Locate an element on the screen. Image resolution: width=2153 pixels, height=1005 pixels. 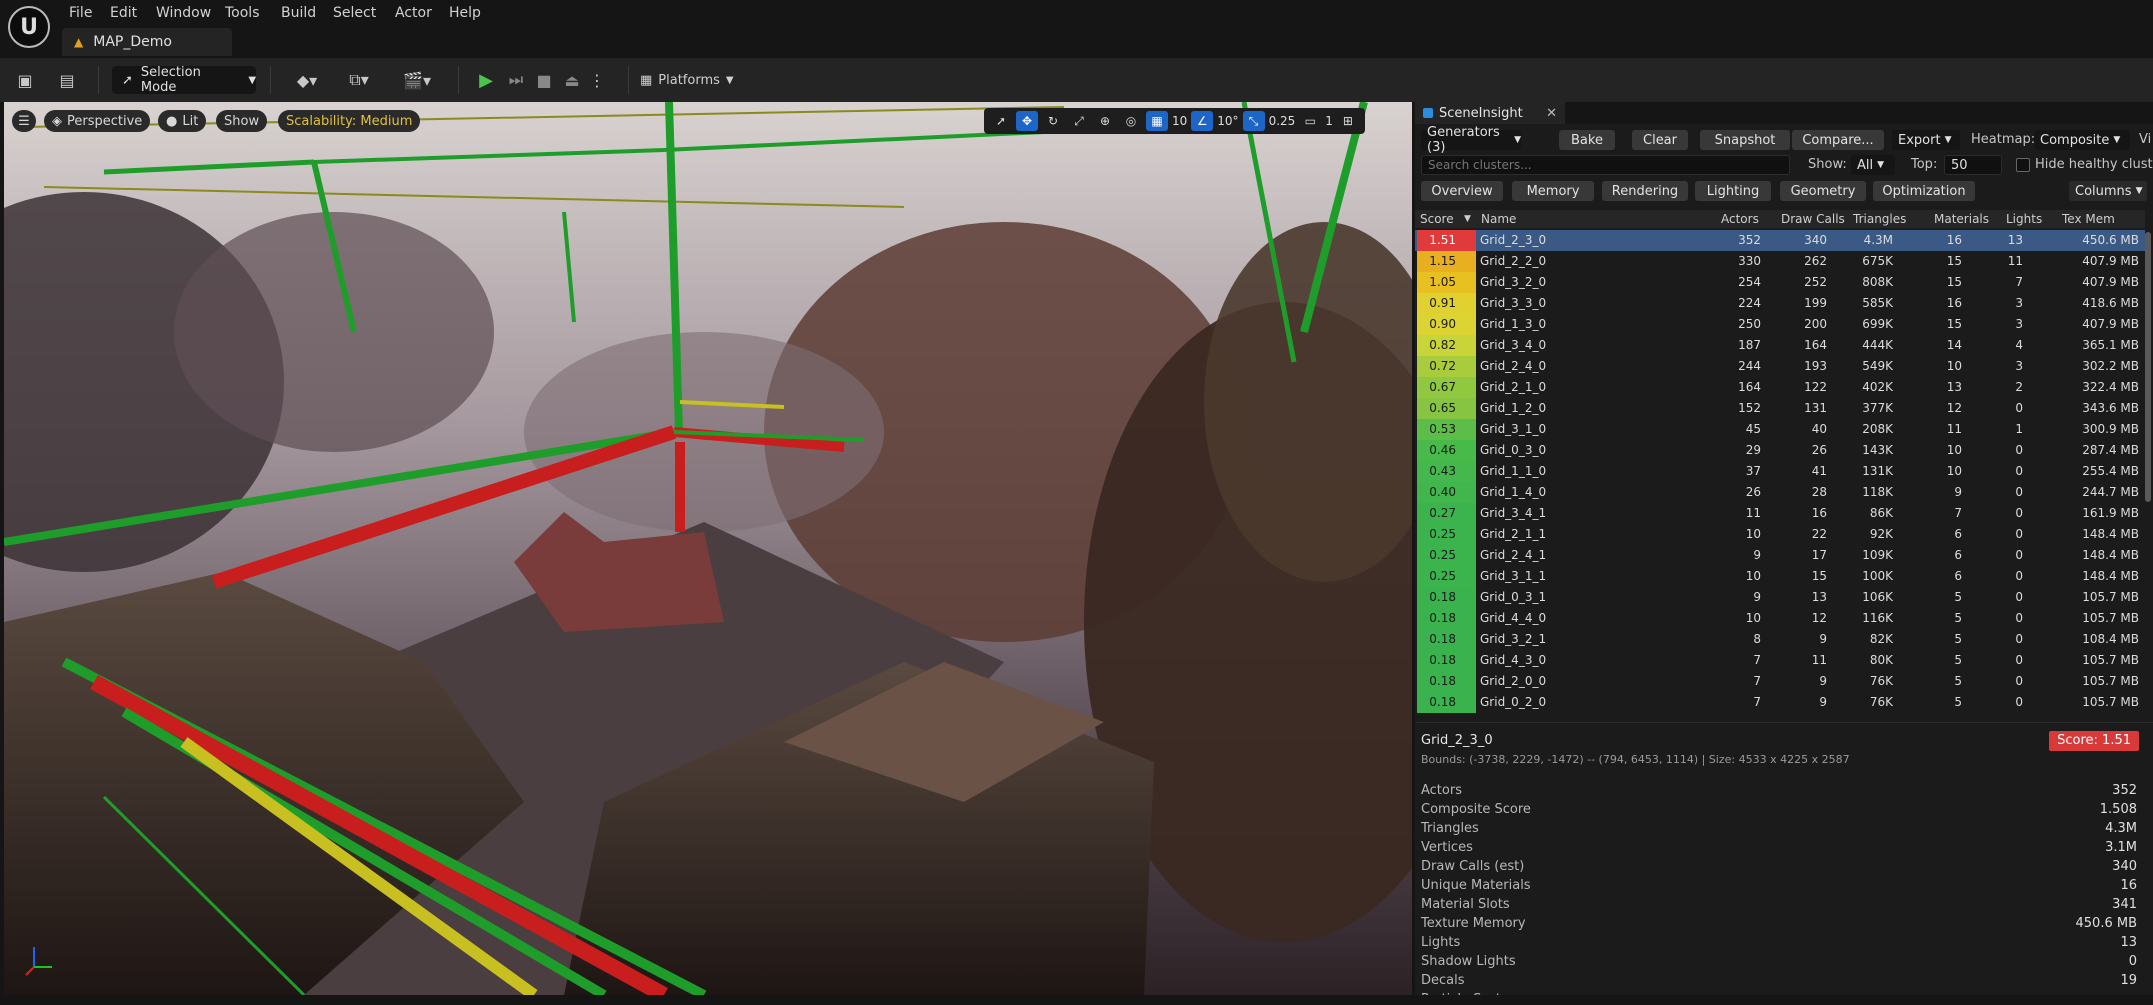
scene-insight-tab: SceneInsight ✕ is located at coordinates (1490, 113).